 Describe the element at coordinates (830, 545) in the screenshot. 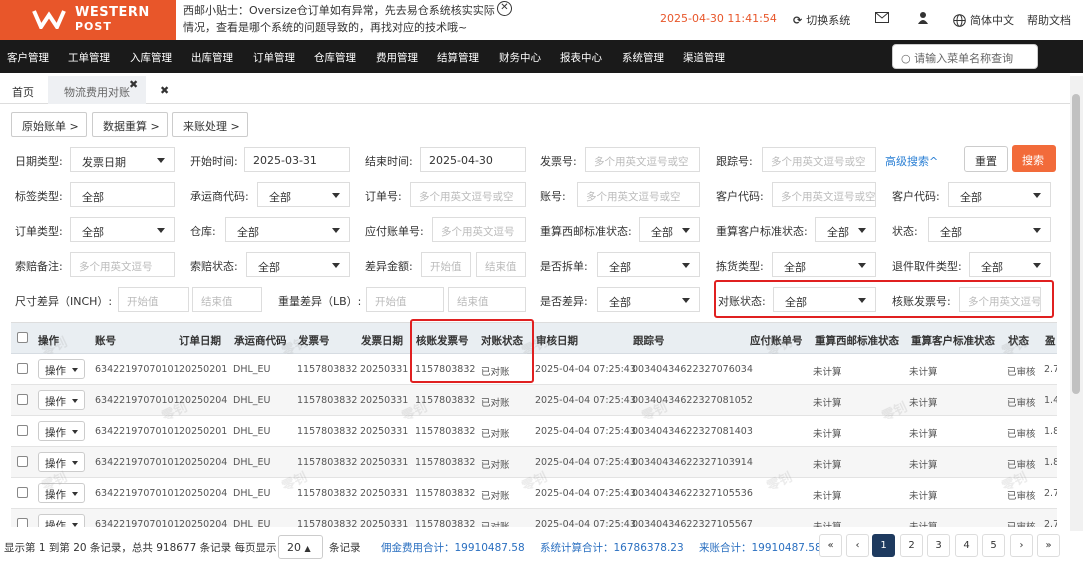

I see `page-first-button: «` at that location.